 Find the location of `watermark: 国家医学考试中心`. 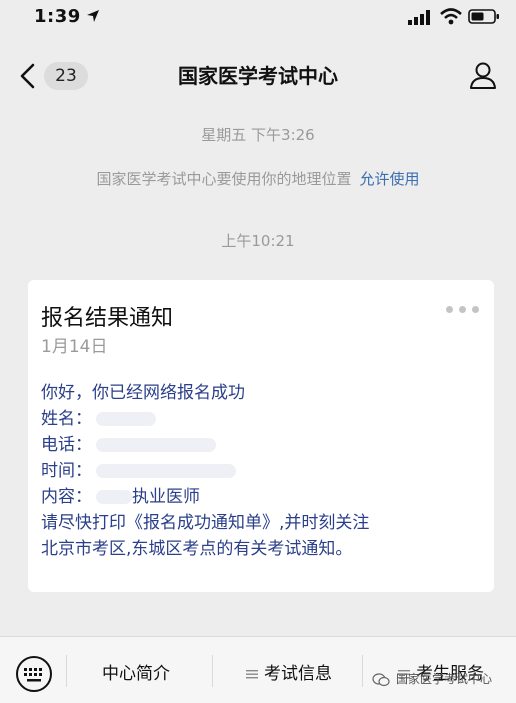

watermark: 国家医学考试中心 is located at coordinates (432, 678).